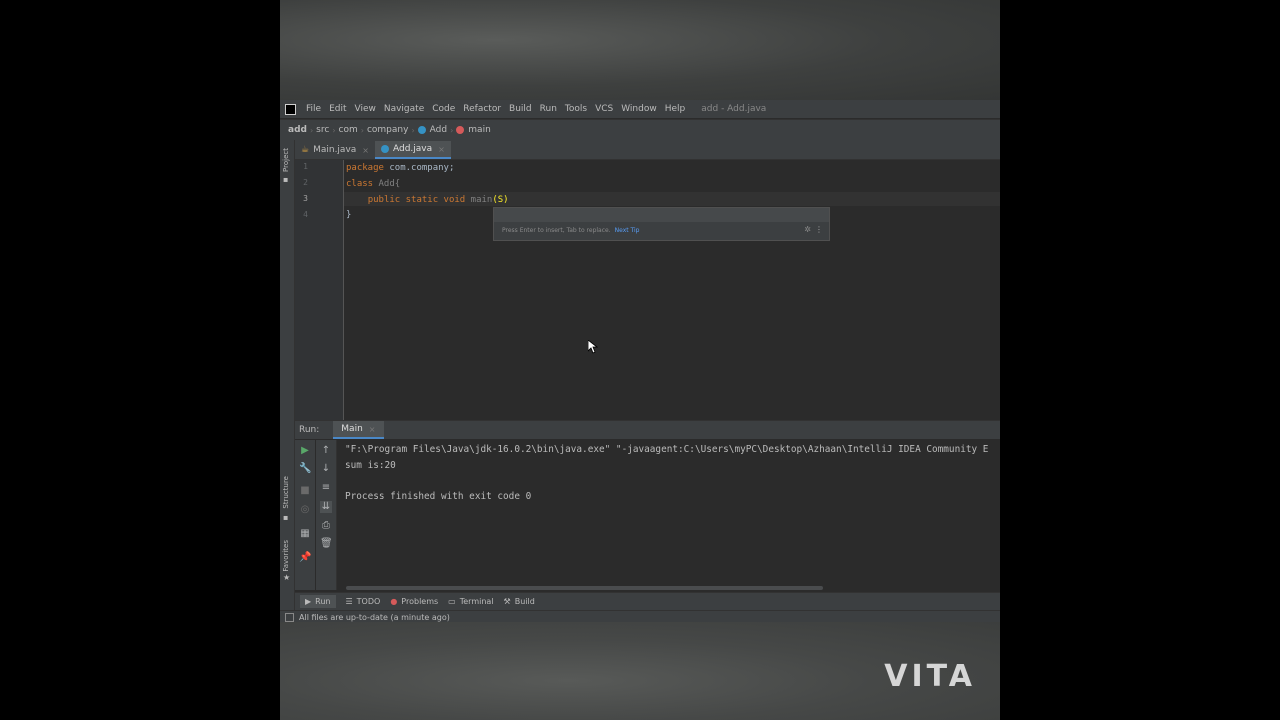 This screenshot has height=720, width=1280. Describe the element at coordinates (286, 517) in the screenshot. I see `structure-icon: ▪` at that location.